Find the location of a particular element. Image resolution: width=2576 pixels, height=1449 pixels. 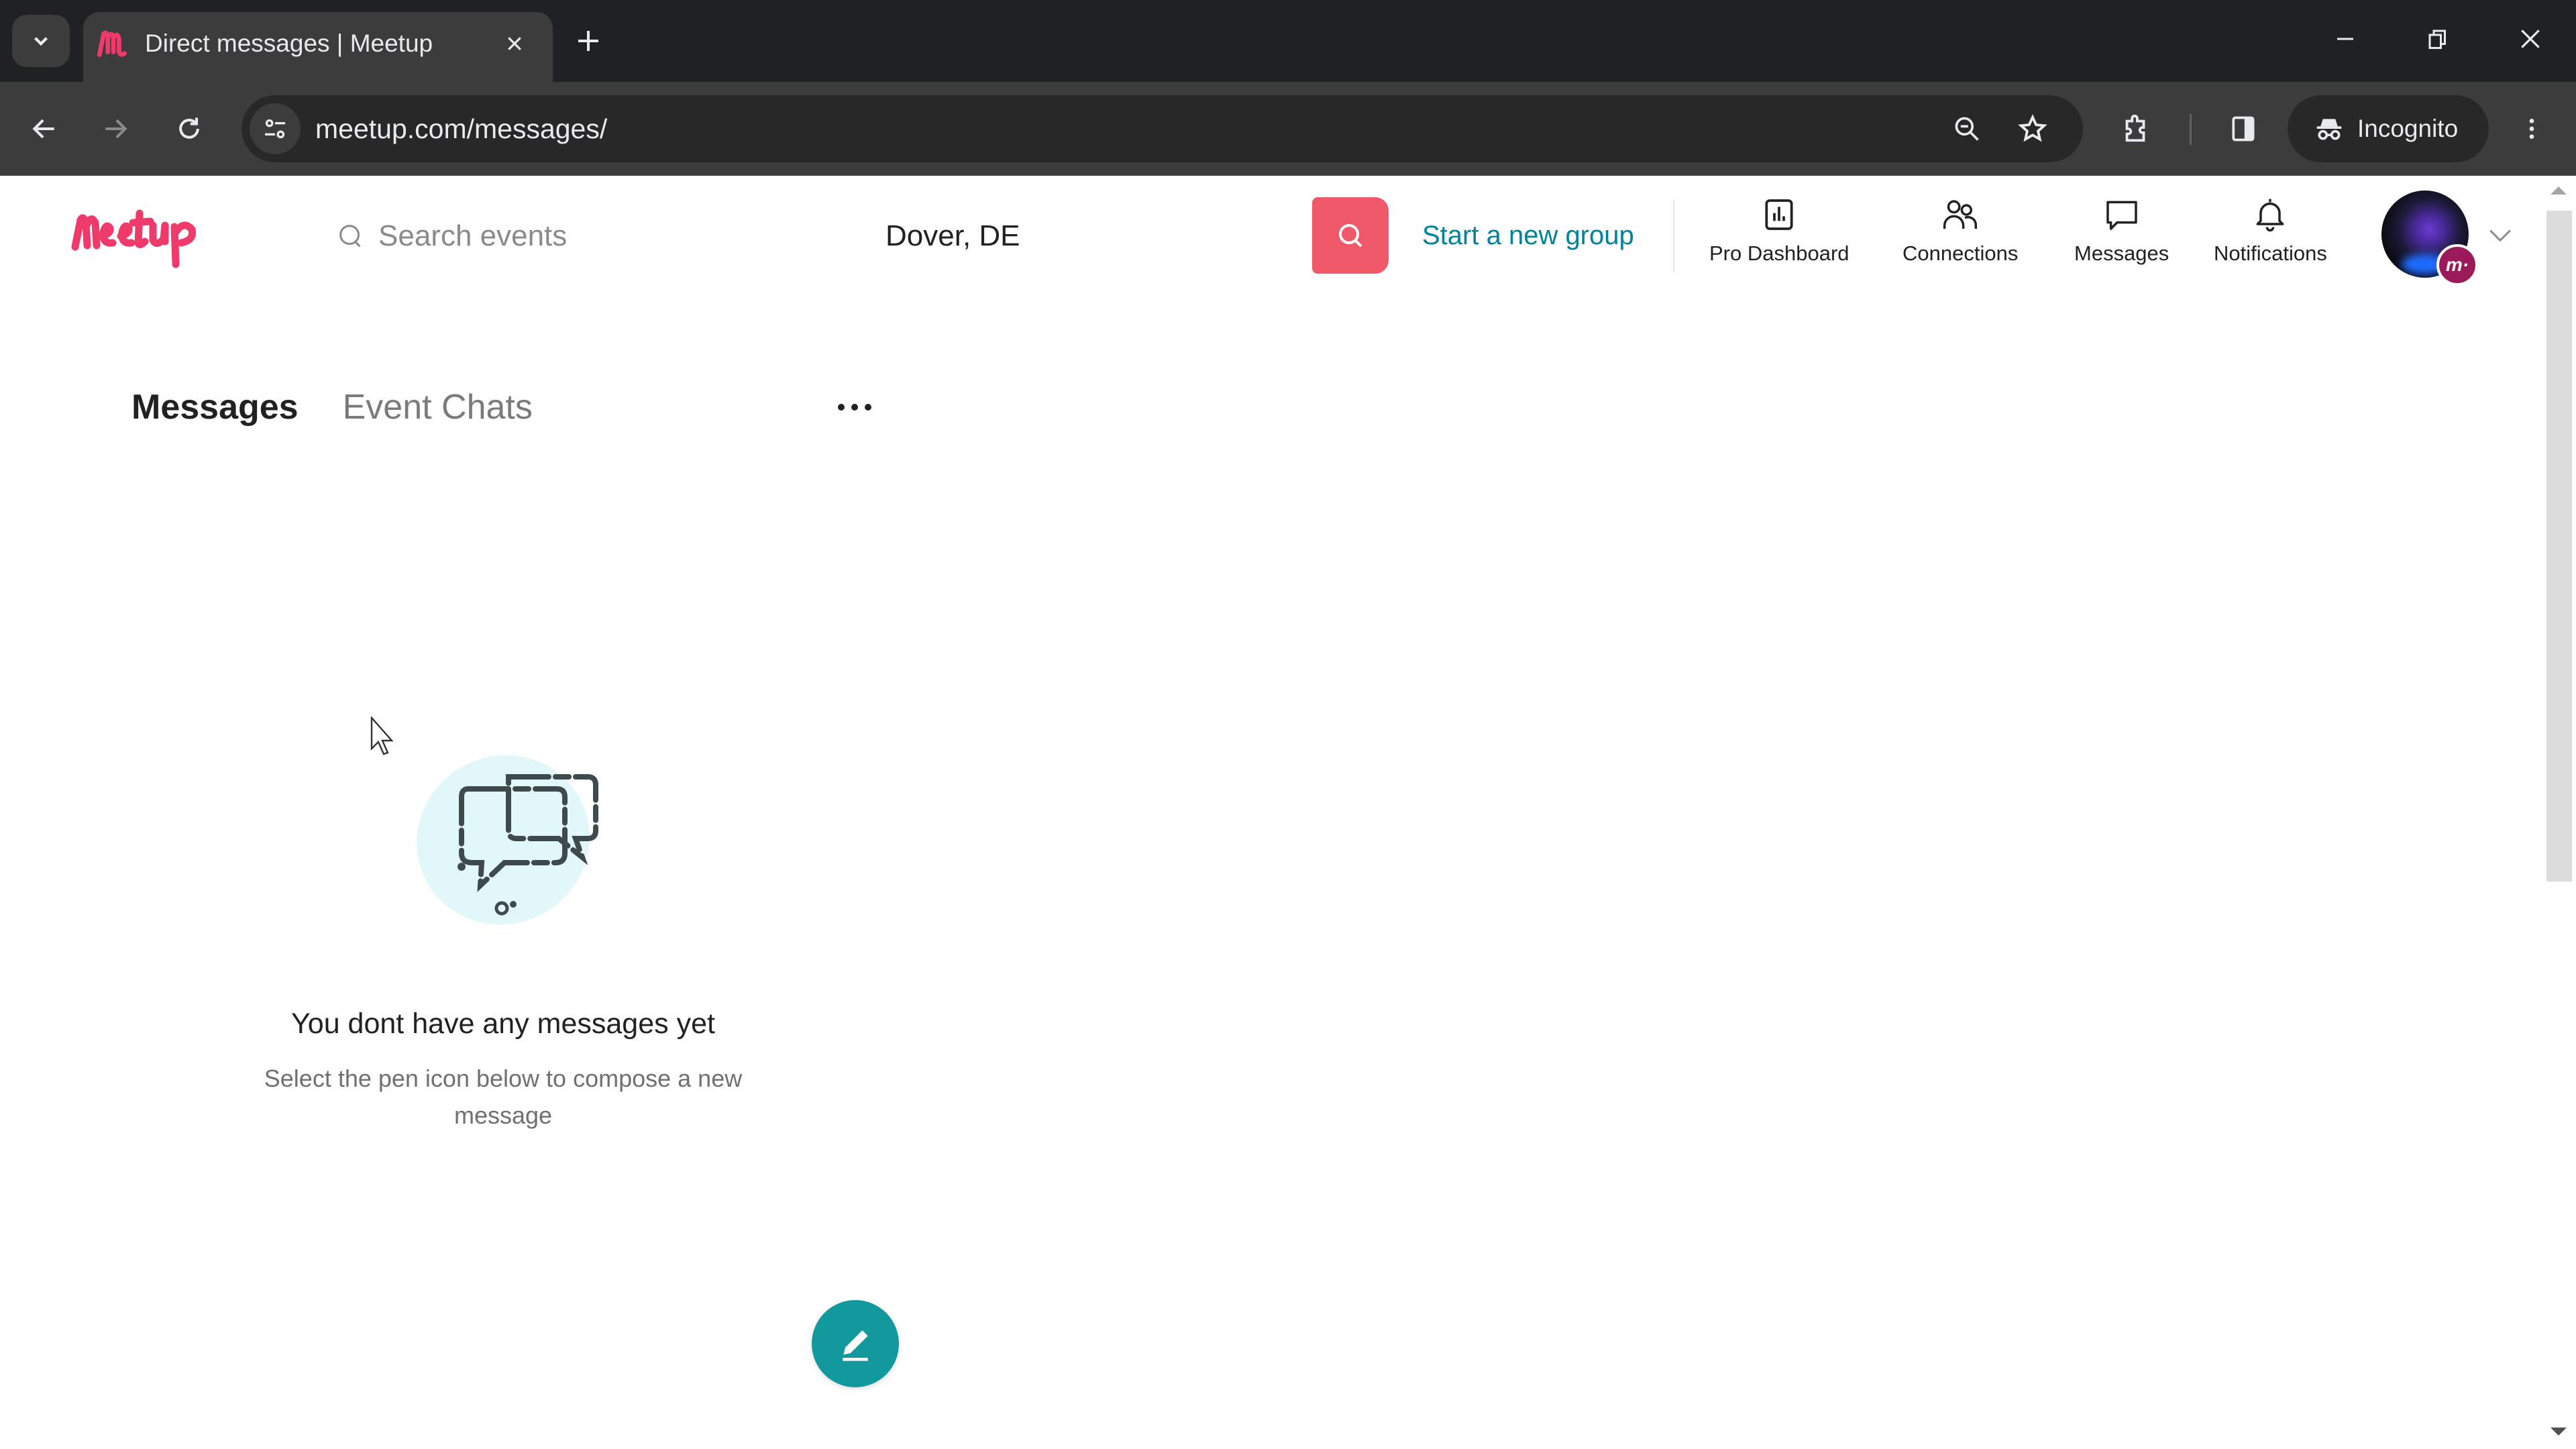

bookmark-button is located at coordinates (2032, 129).